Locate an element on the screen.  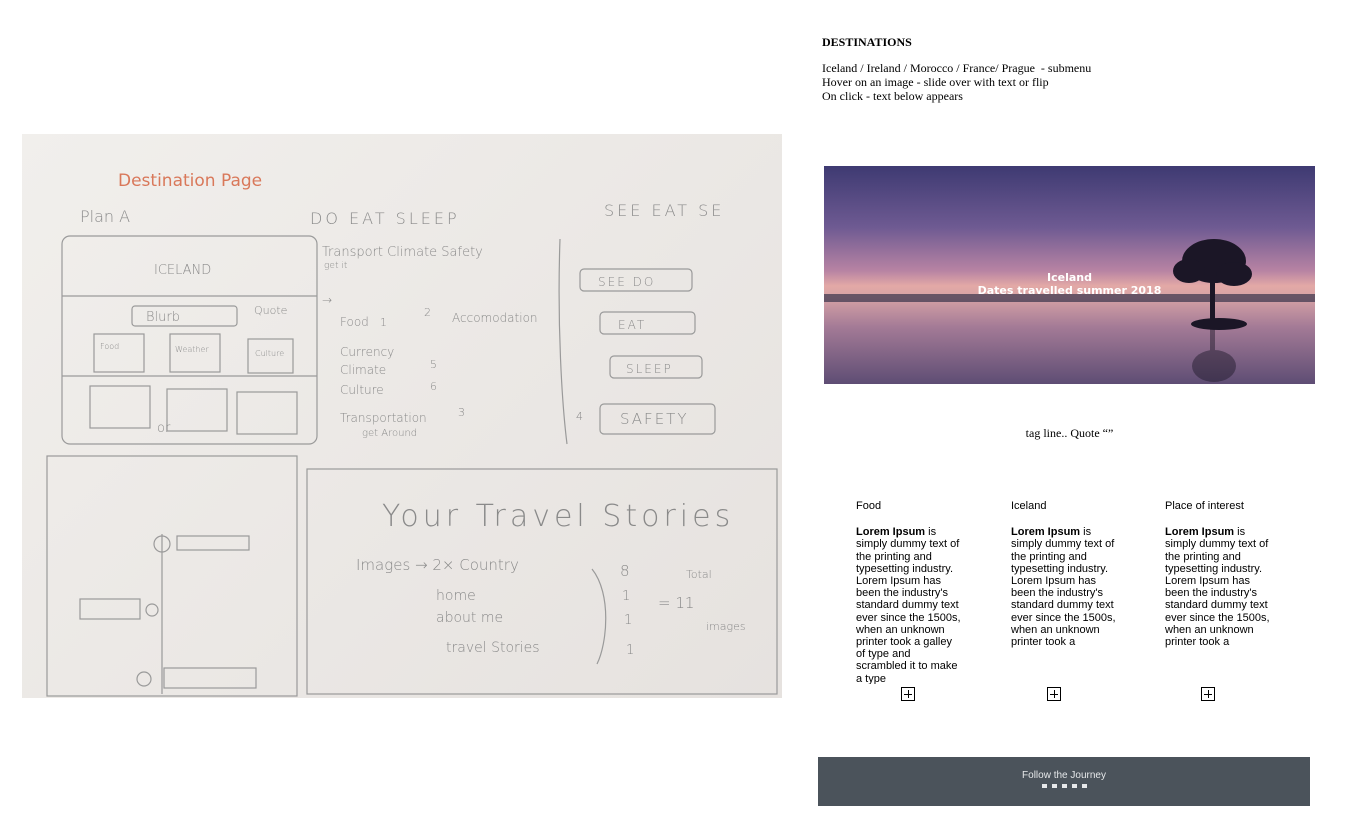
sketch-side-btn-4: SAFETY is located at coordinates (654, 419).